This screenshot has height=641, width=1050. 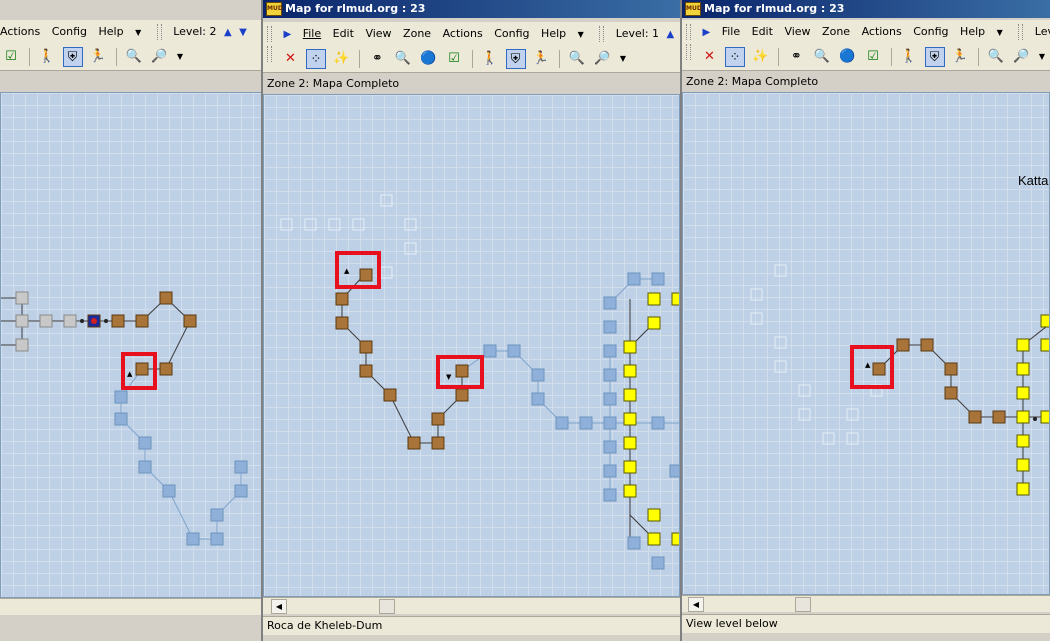 What do you see at coordinates (797, 32) in the screenshot?
I see `menu-view: View` at bounding box center [797, 32].